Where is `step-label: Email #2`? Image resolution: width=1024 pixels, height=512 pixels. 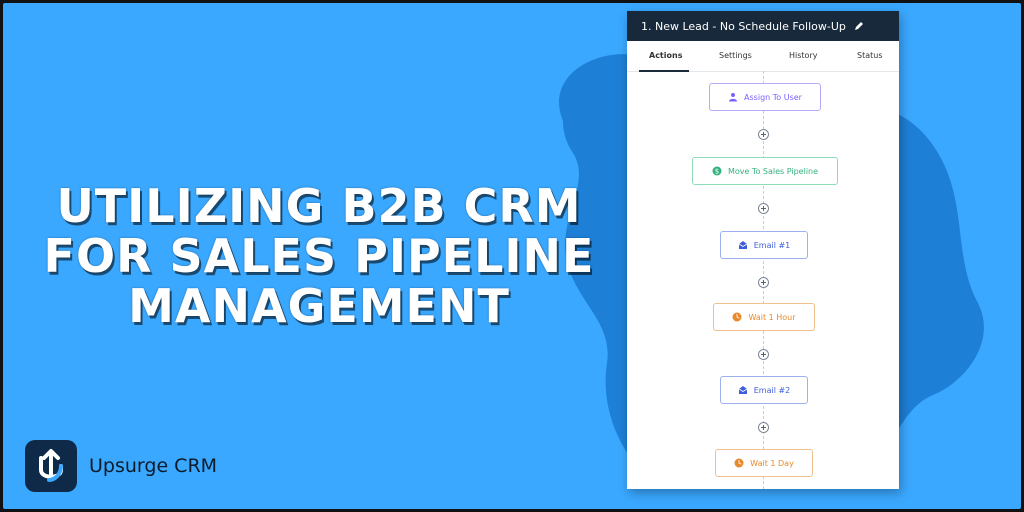 step-label: Email #2 is located at coordinates (772, 390).